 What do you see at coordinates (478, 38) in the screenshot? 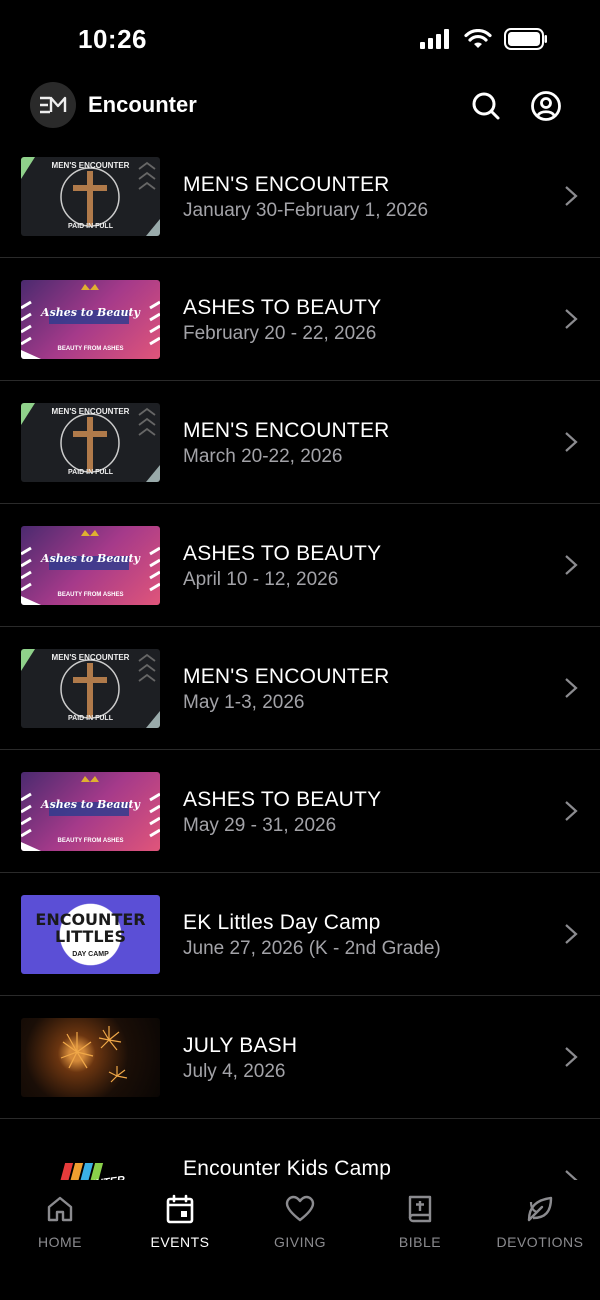
I see `wifi-icon` at bounding box center [478, 38].